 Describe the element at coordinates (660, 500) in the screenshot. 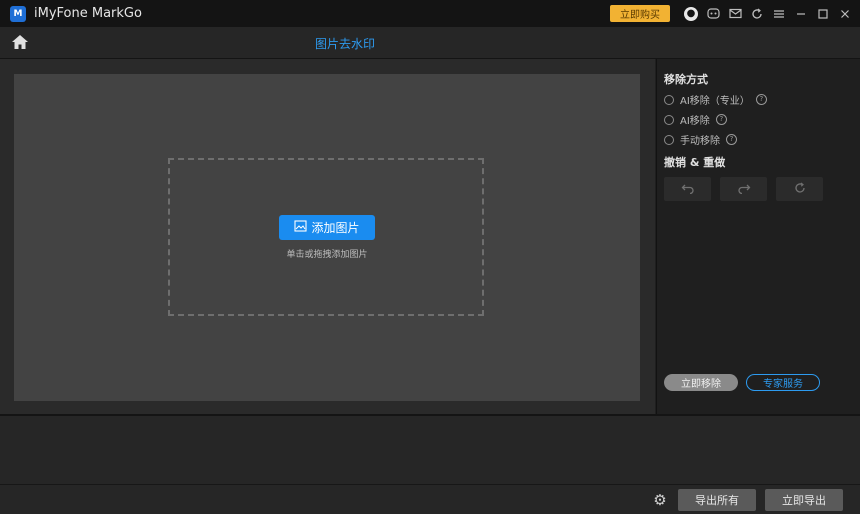

I see `gear-icon: ⚙` at that location.